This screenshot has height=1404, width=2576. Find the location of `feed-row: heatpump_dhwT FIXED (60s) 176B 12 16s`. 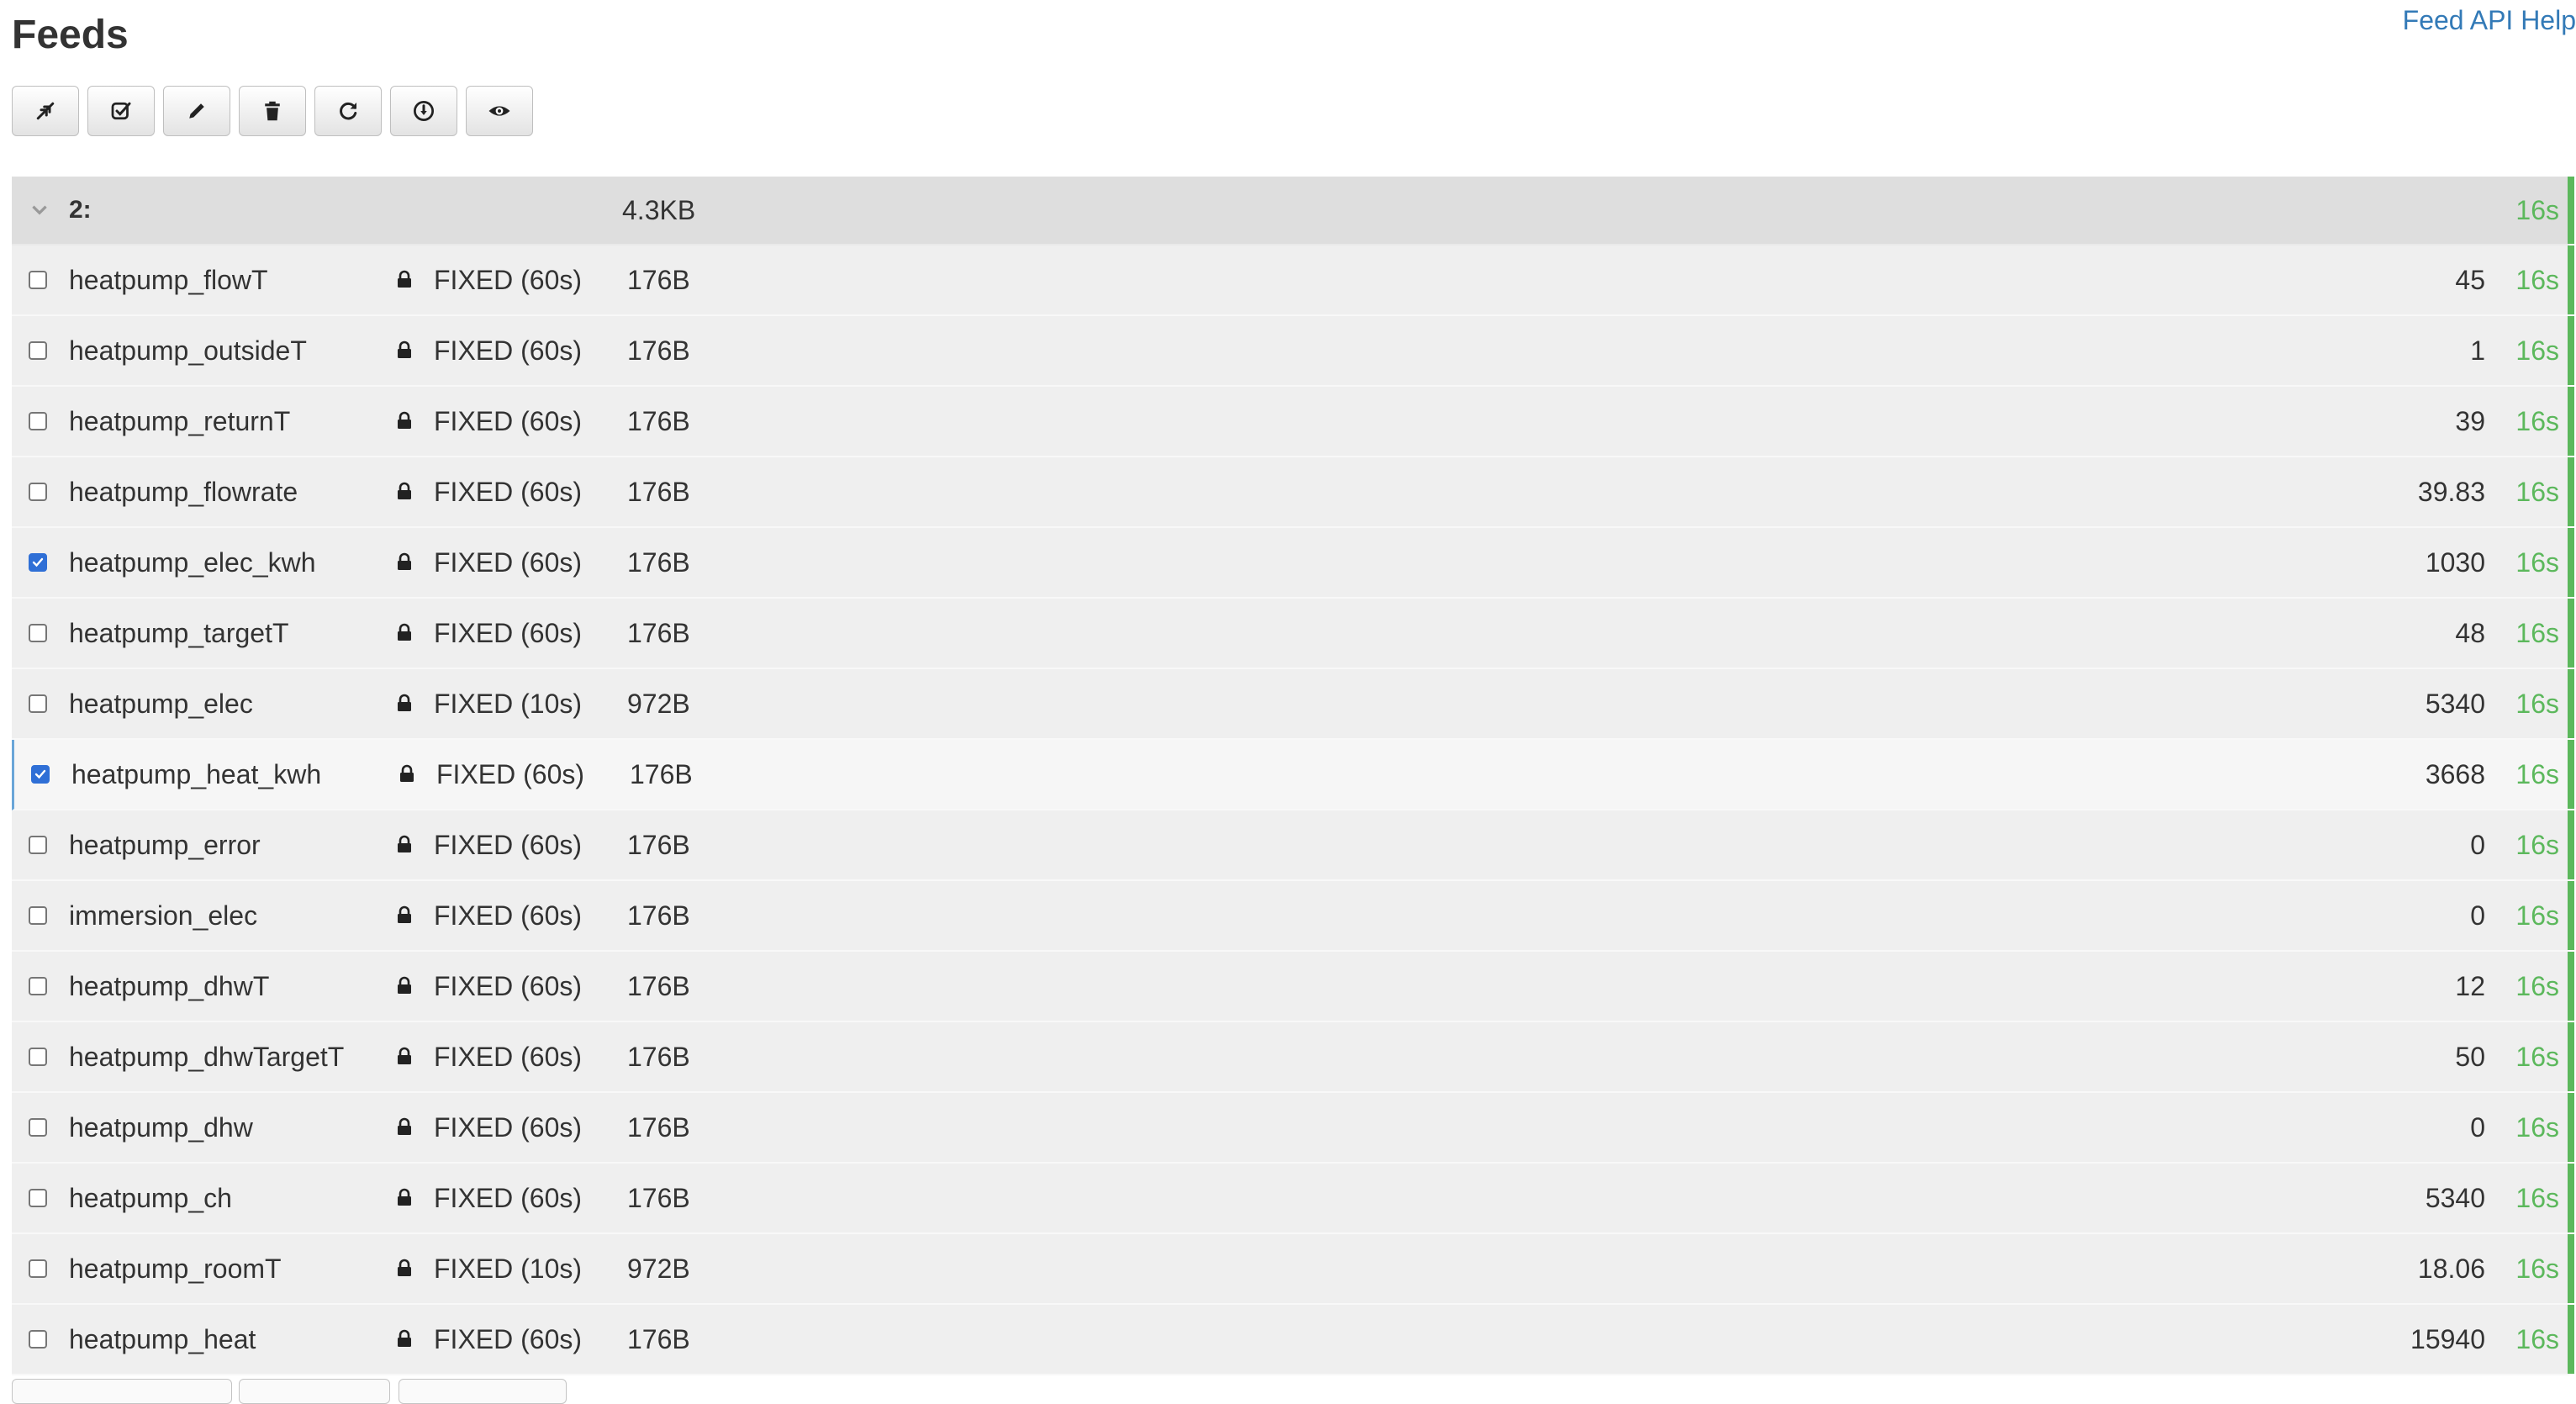

feed-row: heatpump_dhwT FIXED (60s) 176B 12 16s is located at coordinates (1293, 987).